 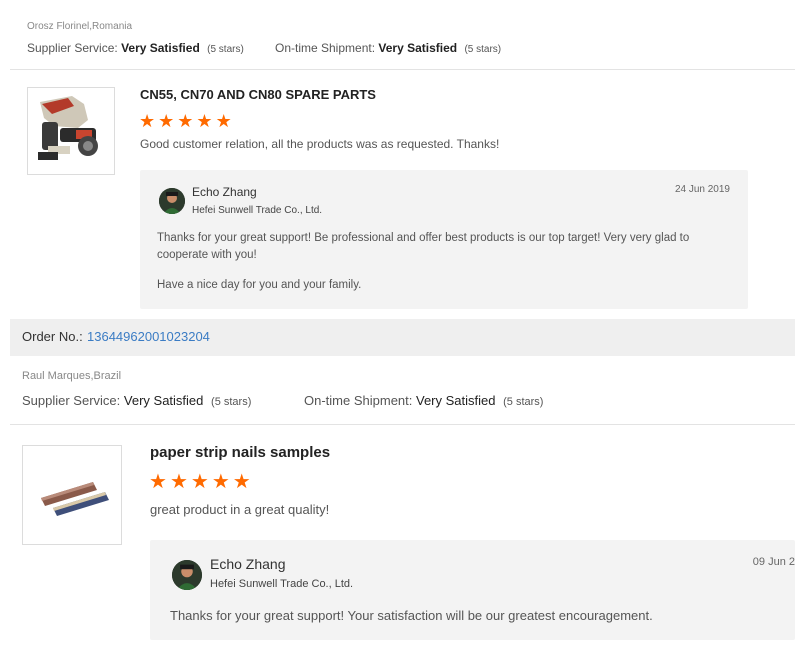 What do you see at coordinates (702, 189) in the screenshot?
I see `reply-date: 24 Jun 2019` at bounding box center [702, 189].